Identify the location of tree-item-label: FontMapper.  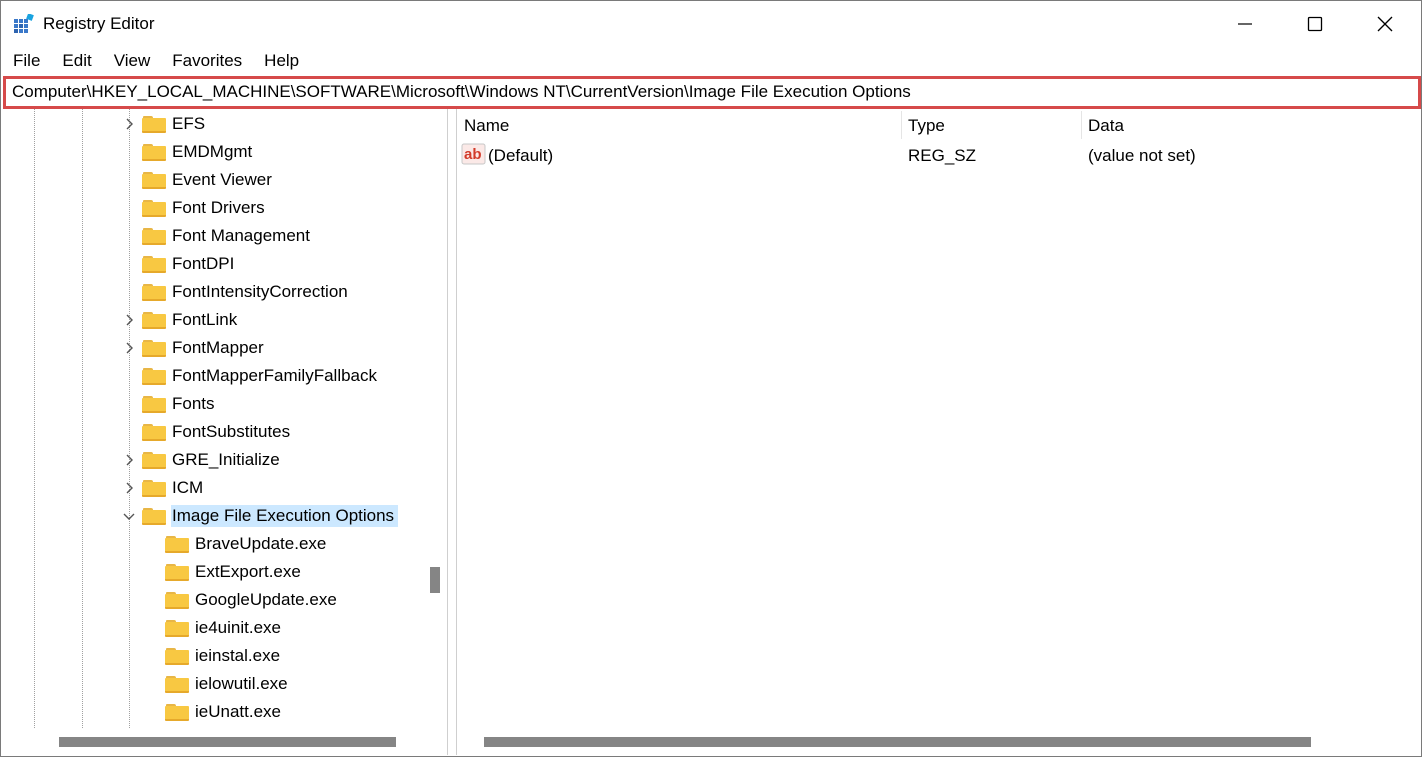
(218, 347).